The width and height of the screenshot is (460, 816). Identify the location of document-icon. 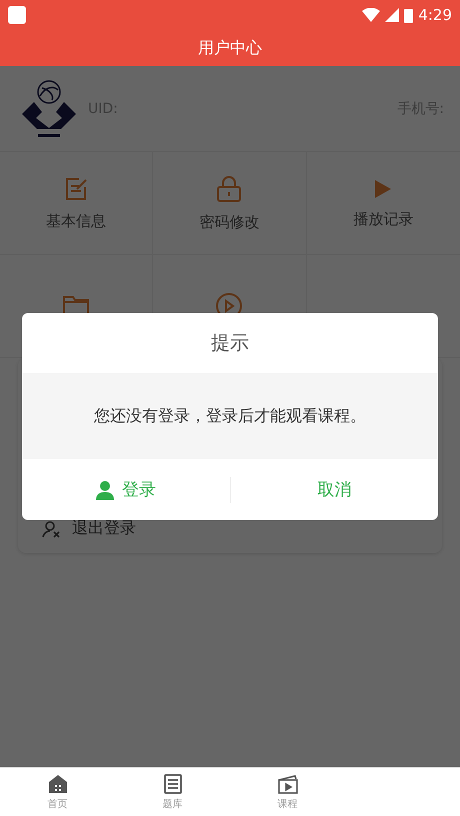
(173, 784).